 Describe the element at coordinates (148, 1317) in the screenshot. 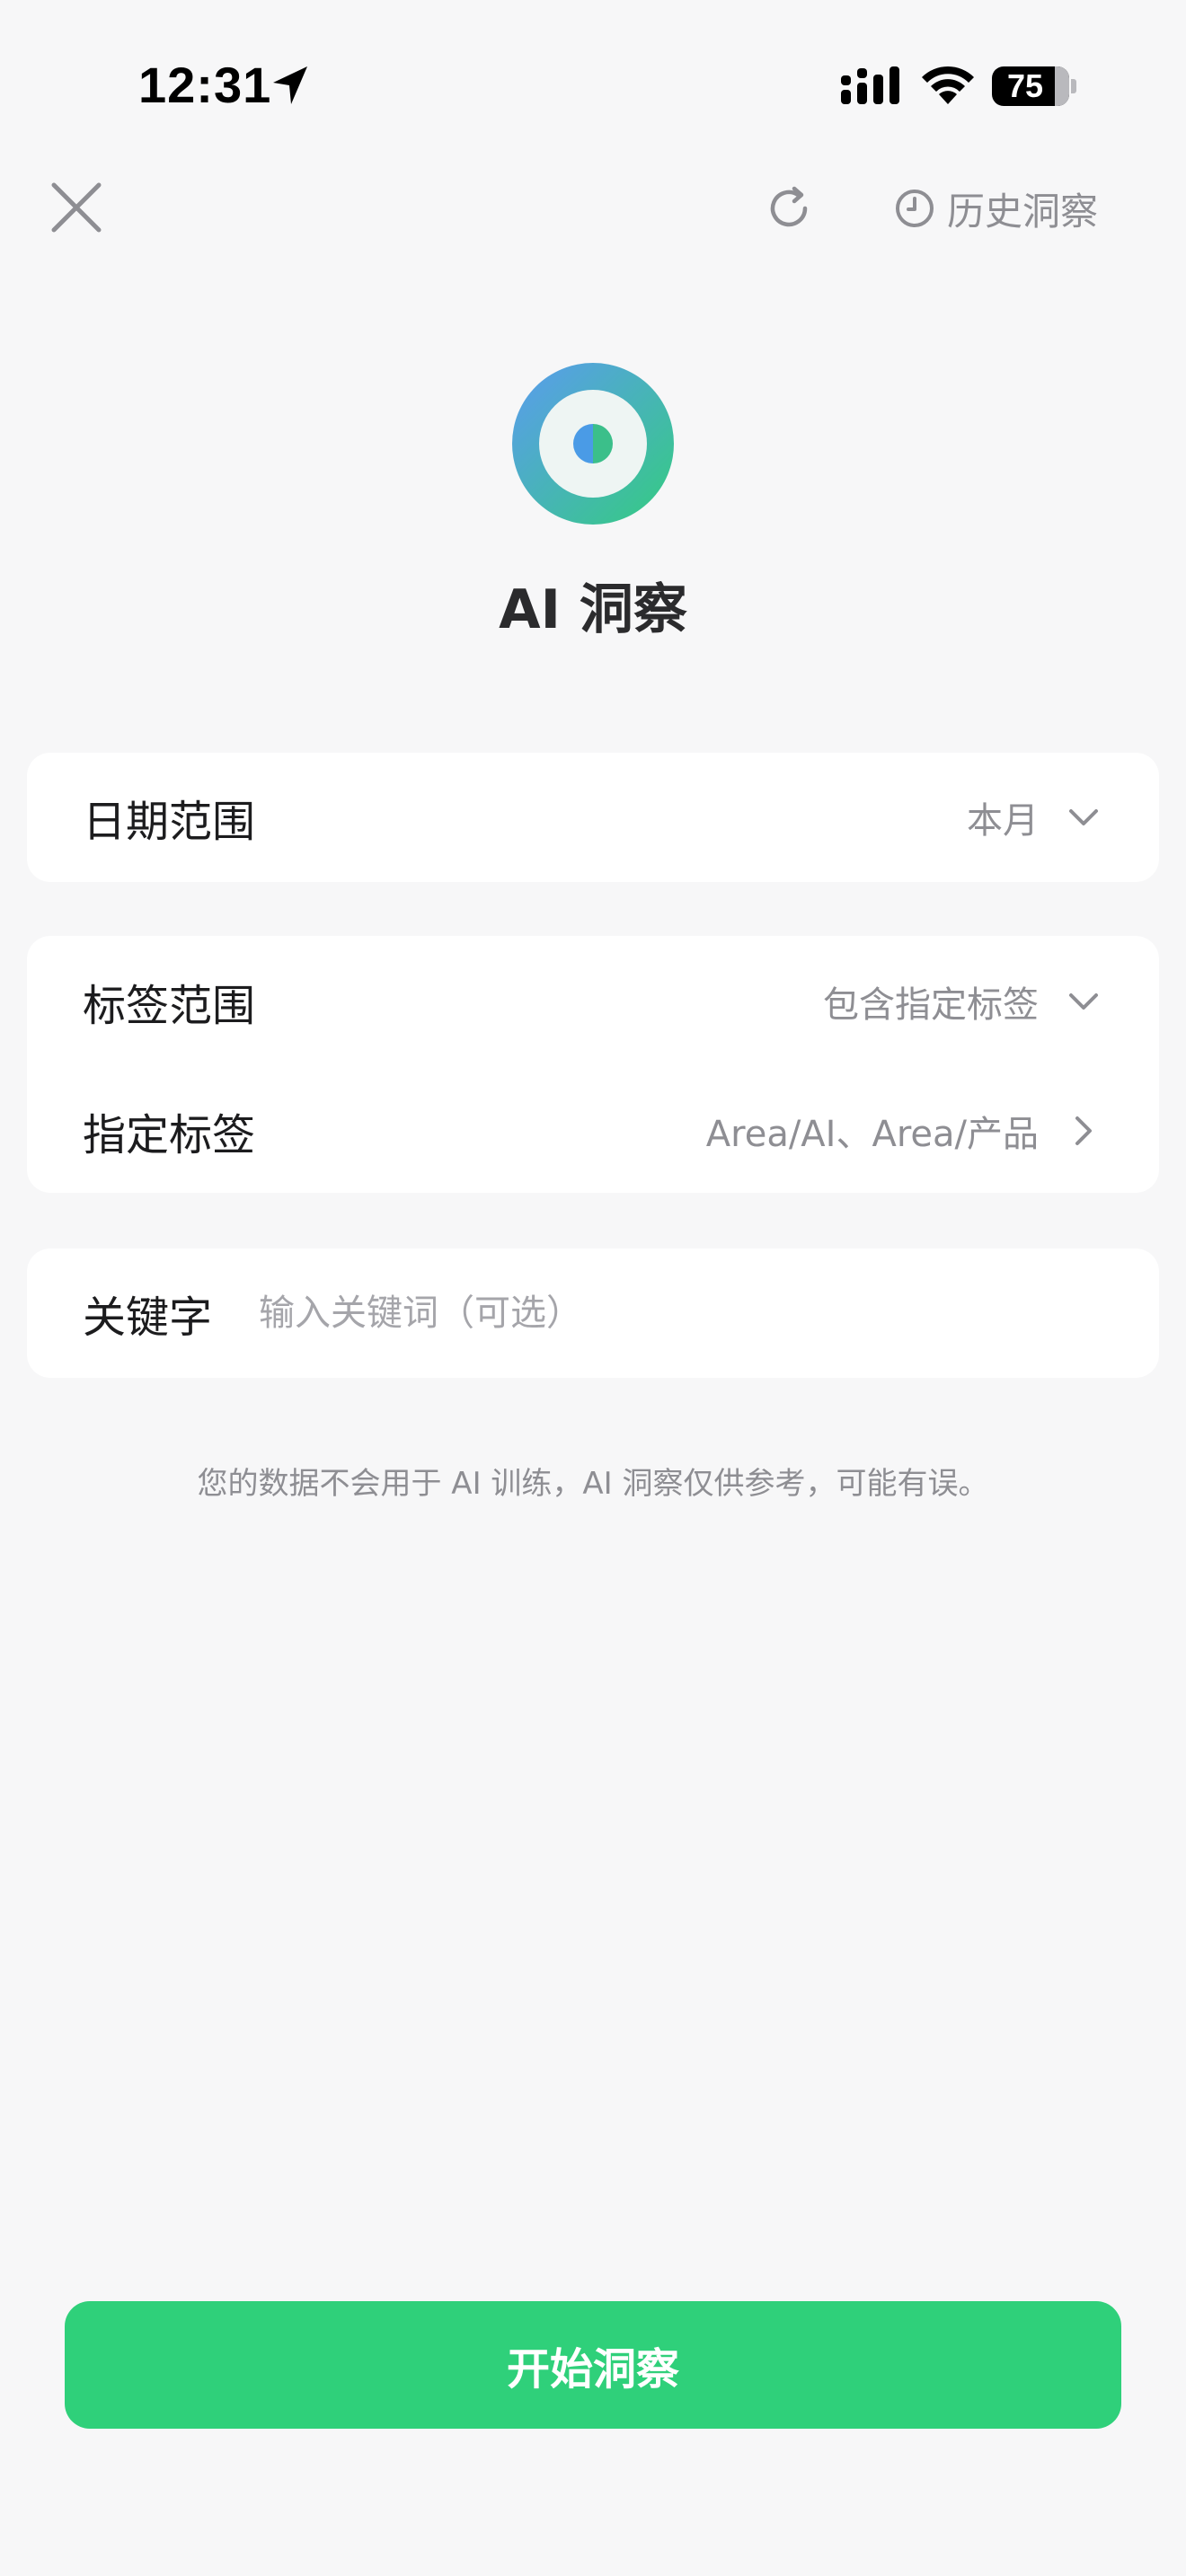

I see `keyword-label: 关键字` at that location.